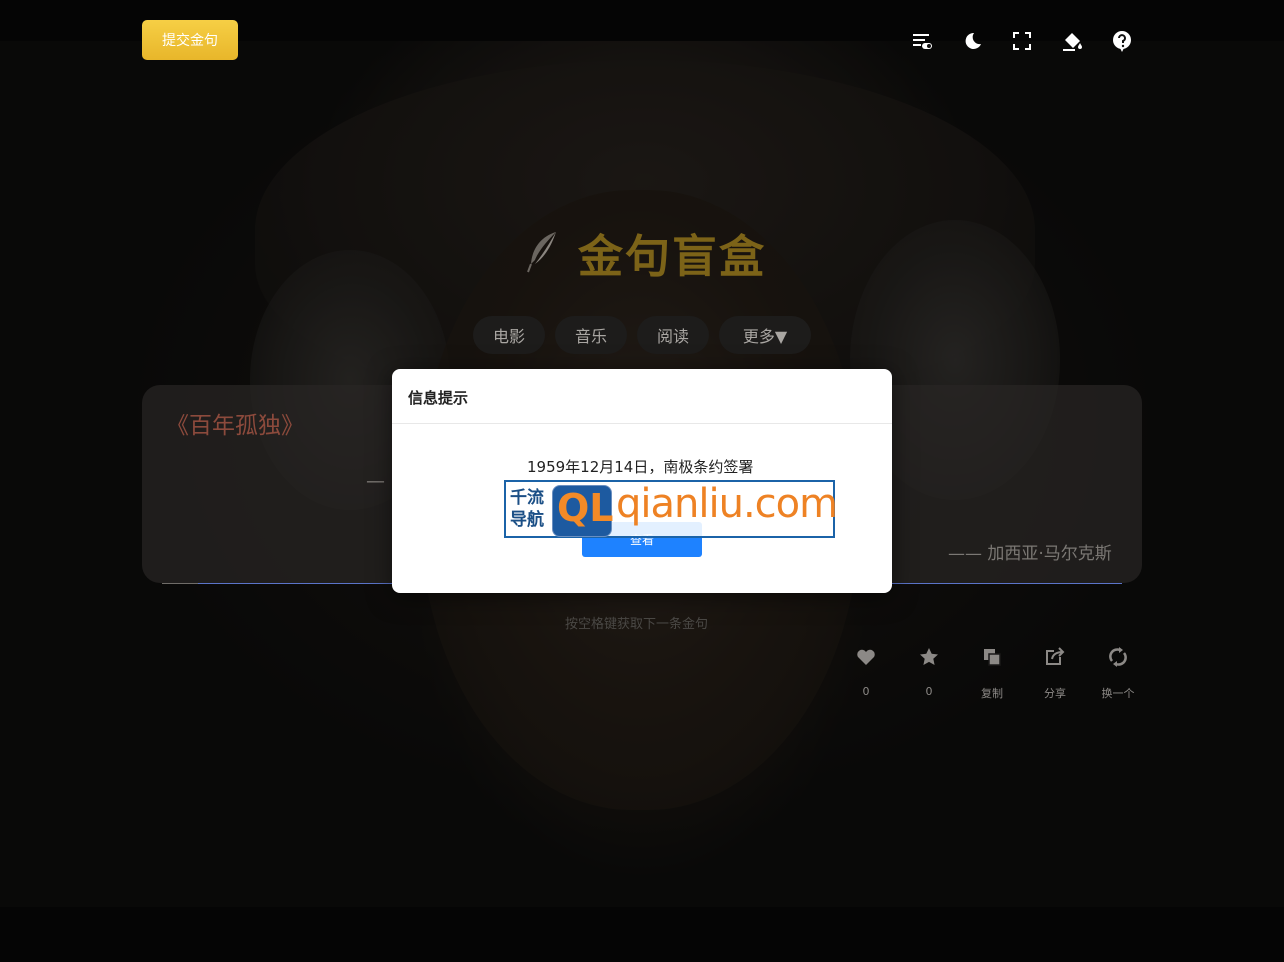  What do you see at coordinates (543, 252) in the screenshot?
I see `feather-icon` at bounding box center [543, 252].